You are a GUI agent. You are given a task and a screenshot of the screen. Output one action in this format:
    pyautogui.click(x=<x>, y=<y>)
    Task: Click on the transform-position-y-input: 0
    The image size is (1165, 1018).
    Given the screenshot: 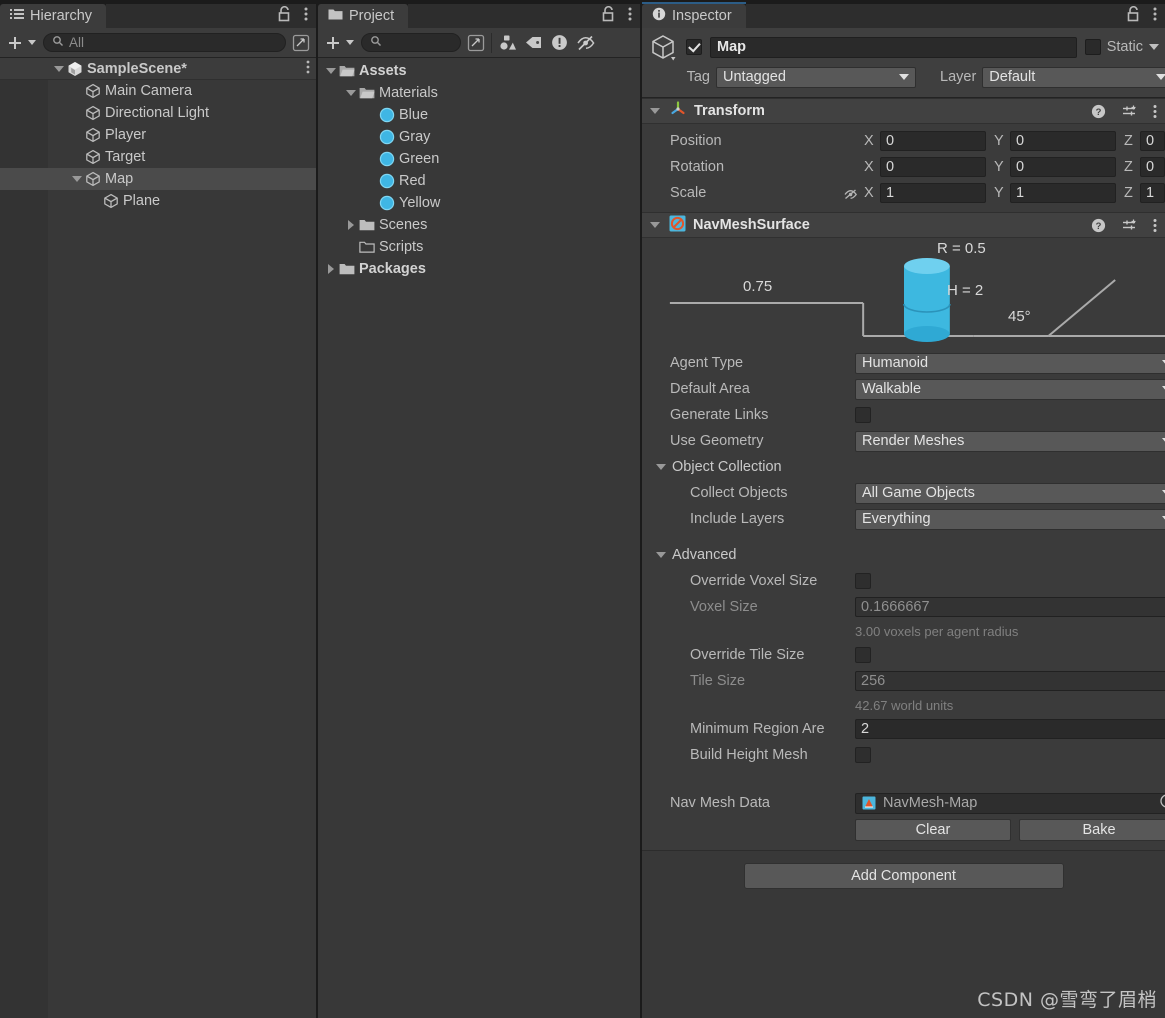 What is the action you would take?
    pyautogui.click(x=1063, y=141)
    